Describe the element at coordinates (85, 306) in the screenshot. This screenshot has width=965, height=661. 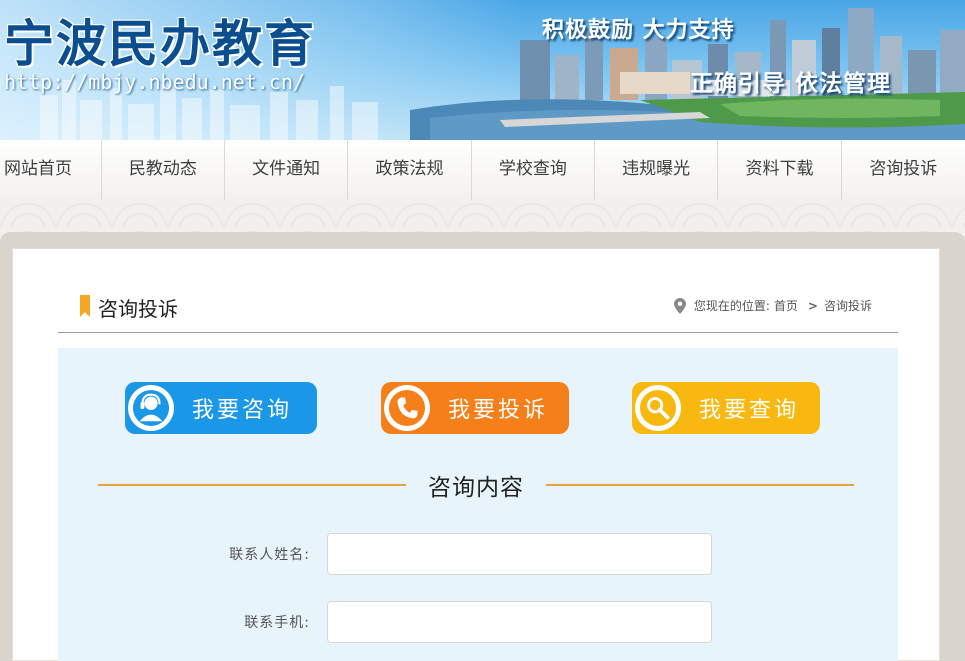
I see `bookmark-icon` at that location.